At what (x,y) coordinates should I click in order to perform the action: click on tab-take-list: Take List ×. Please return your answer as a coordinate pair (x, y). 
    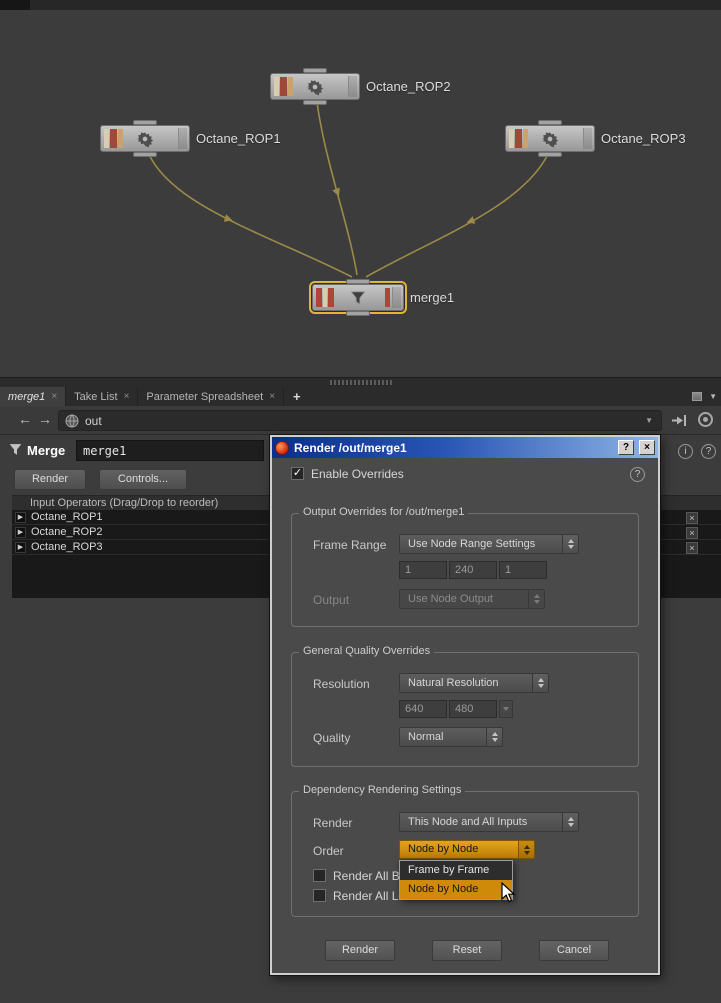
    Looking at the image, I should click on (102, 396).